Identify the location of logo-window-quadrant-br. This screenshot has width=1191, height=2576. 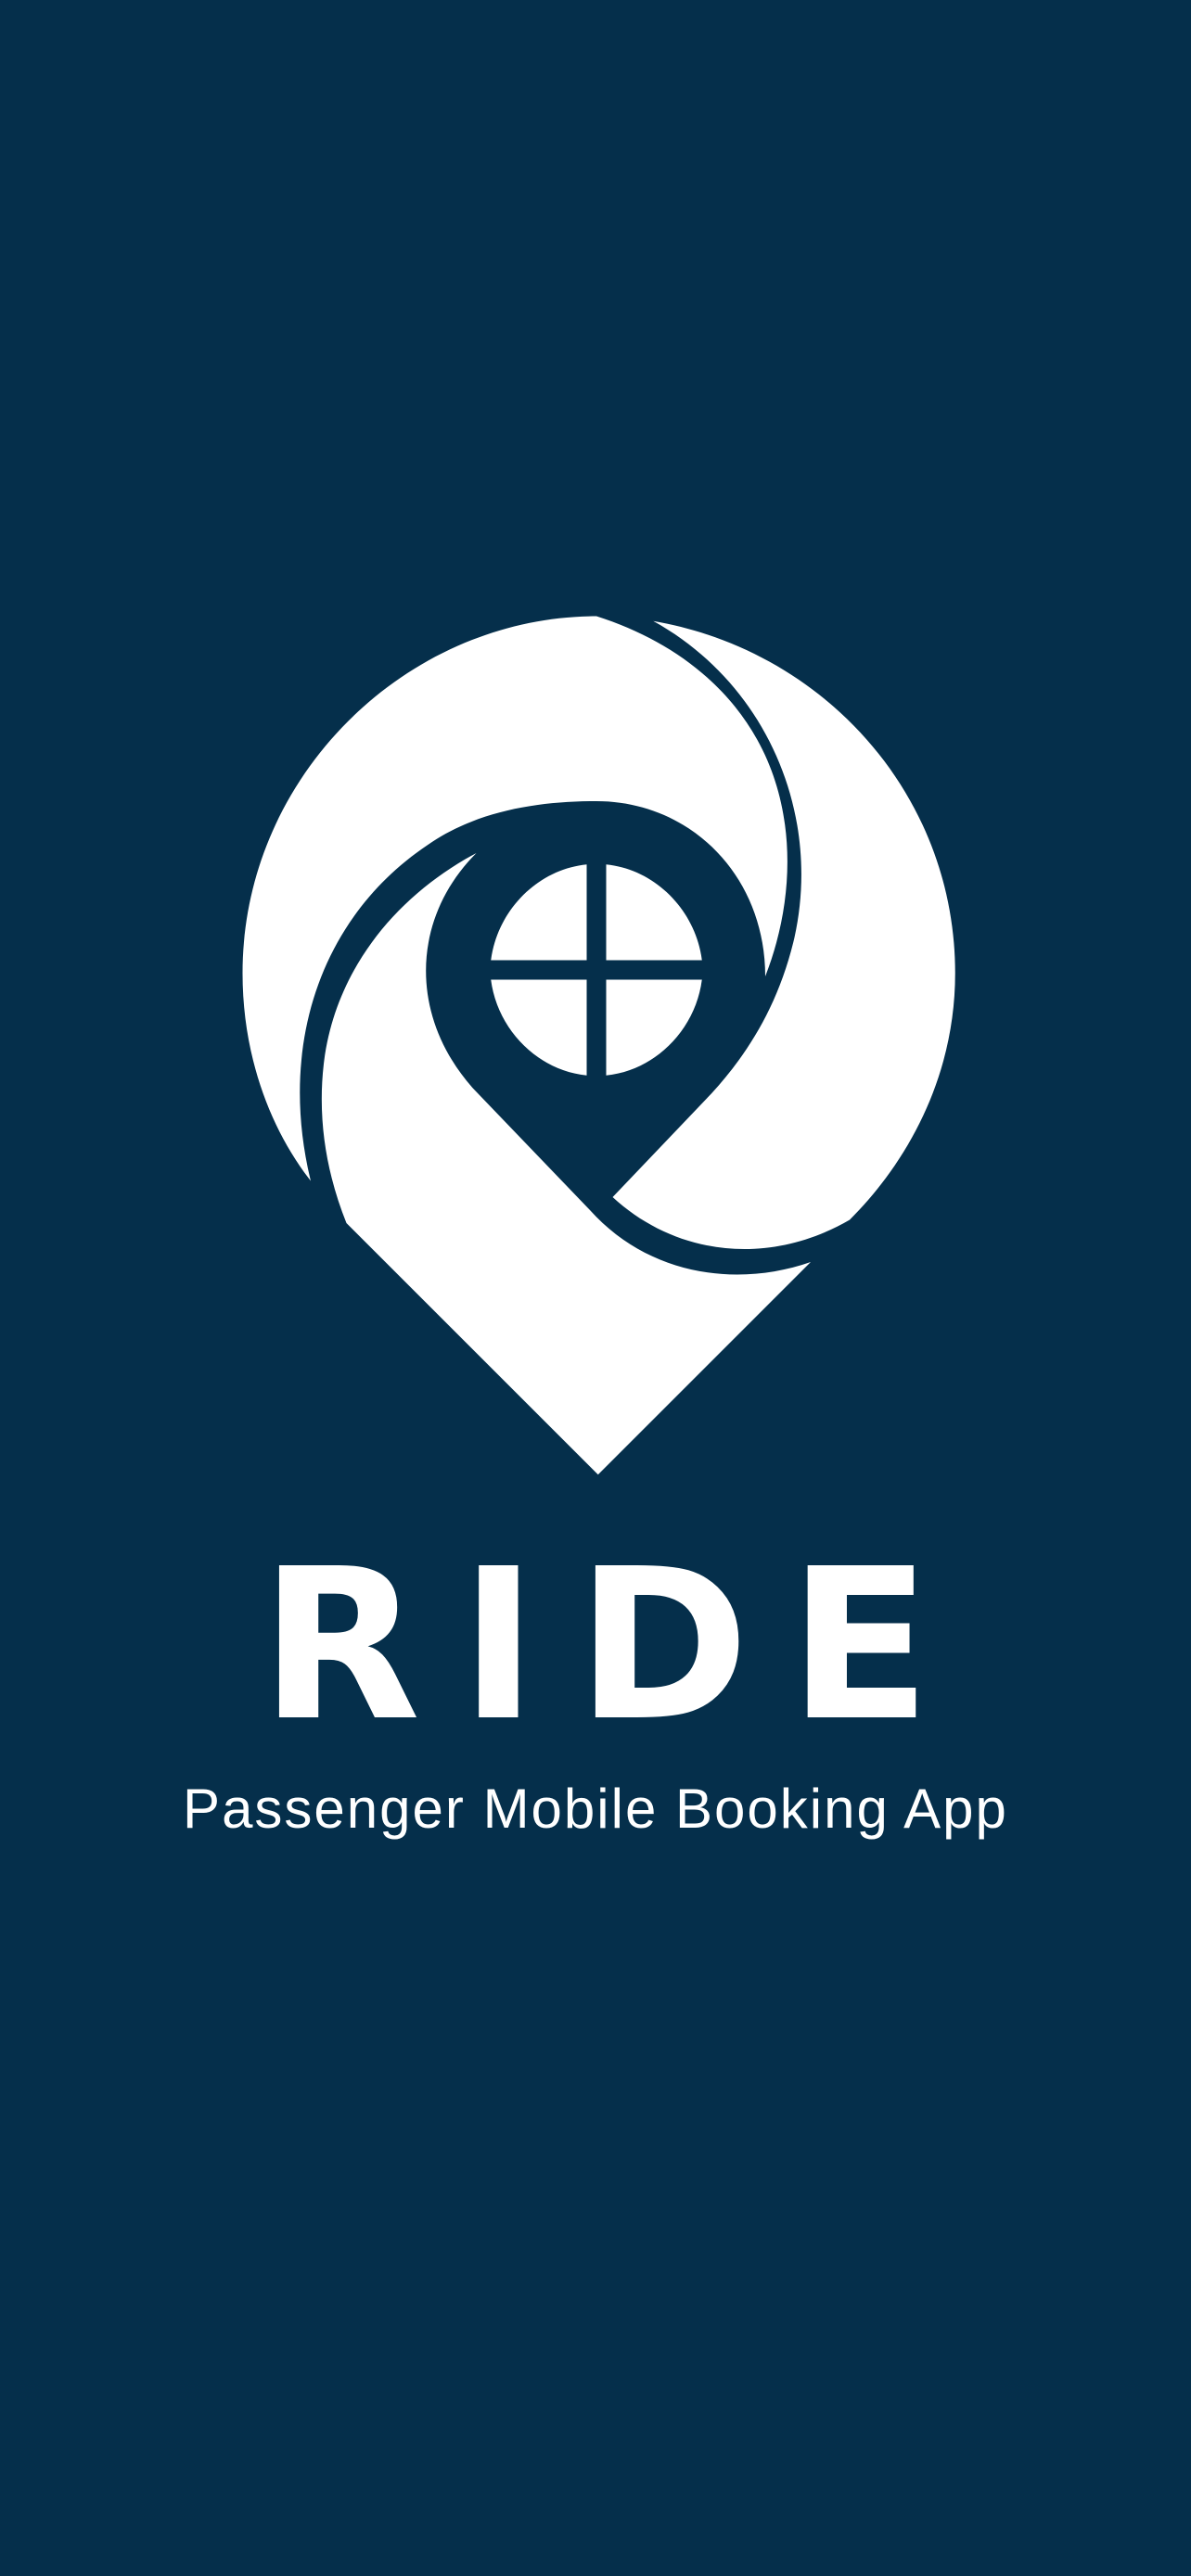
(654, 1028).